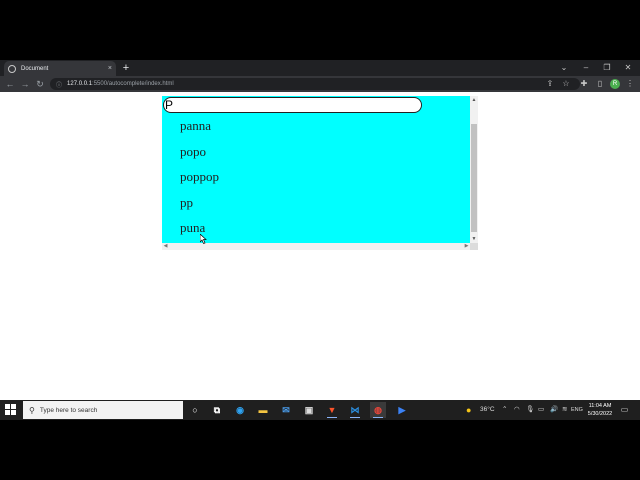  What do you see at coordinates (402, 410) in the screenshot?
I see `zoom-icon: ▶` at bounding box center [402, 410].